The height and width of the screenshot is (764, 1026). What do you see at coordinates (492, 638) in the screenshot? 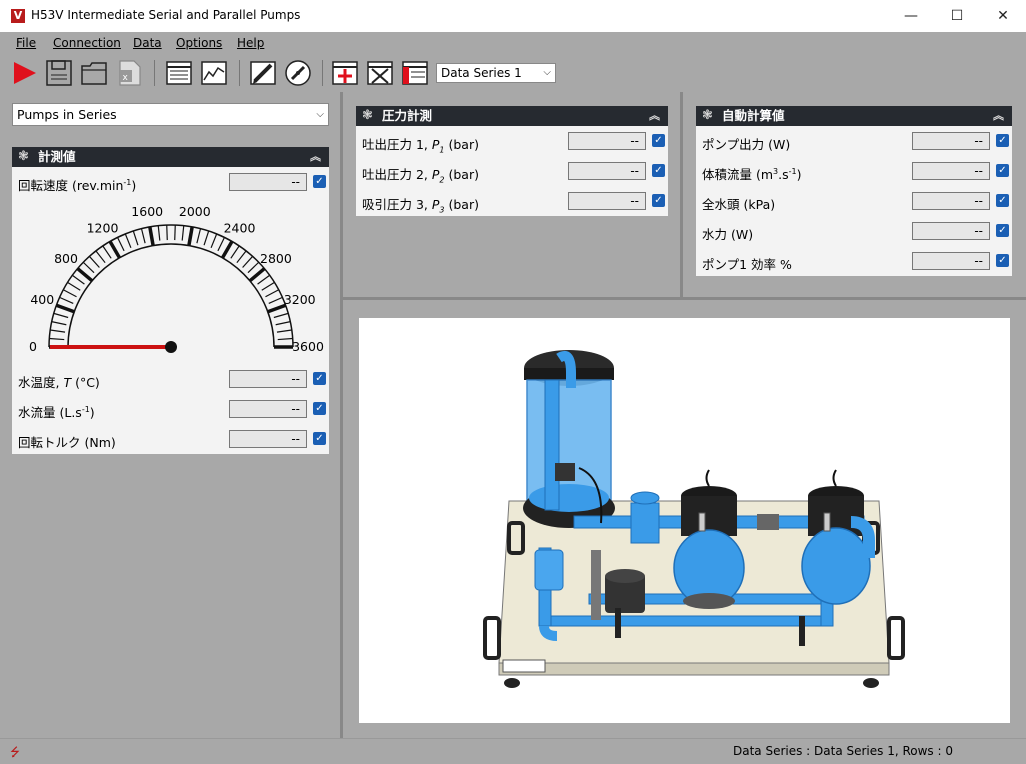
I see `left-handle` at bounding box center [492, 638].